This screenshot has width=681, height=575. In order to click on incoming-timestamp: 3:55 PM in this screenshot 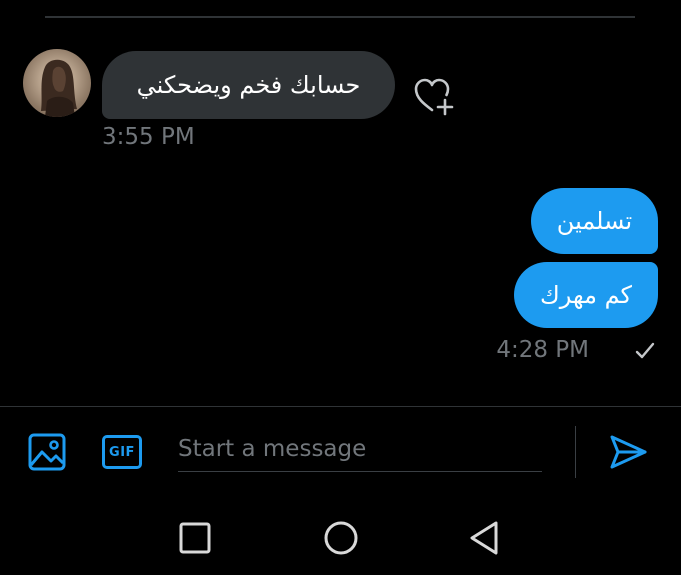, I will do `click(148, 137)`.